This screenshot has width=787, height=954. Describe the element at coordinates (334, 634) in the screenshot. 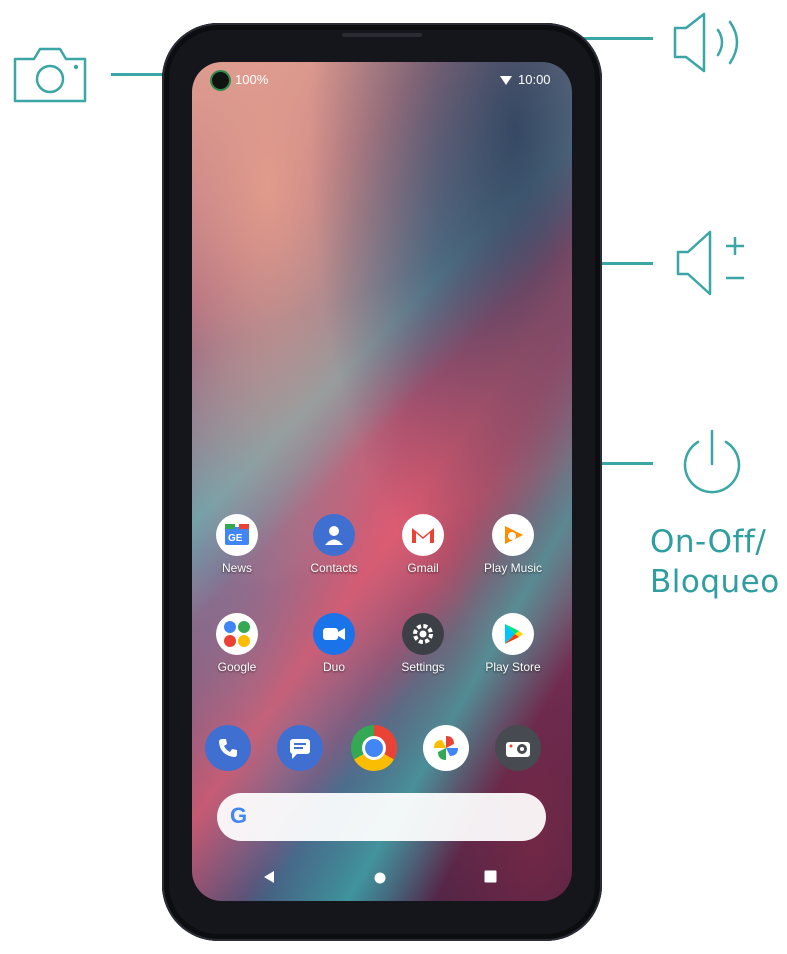

I see `duo-icon` at that location.